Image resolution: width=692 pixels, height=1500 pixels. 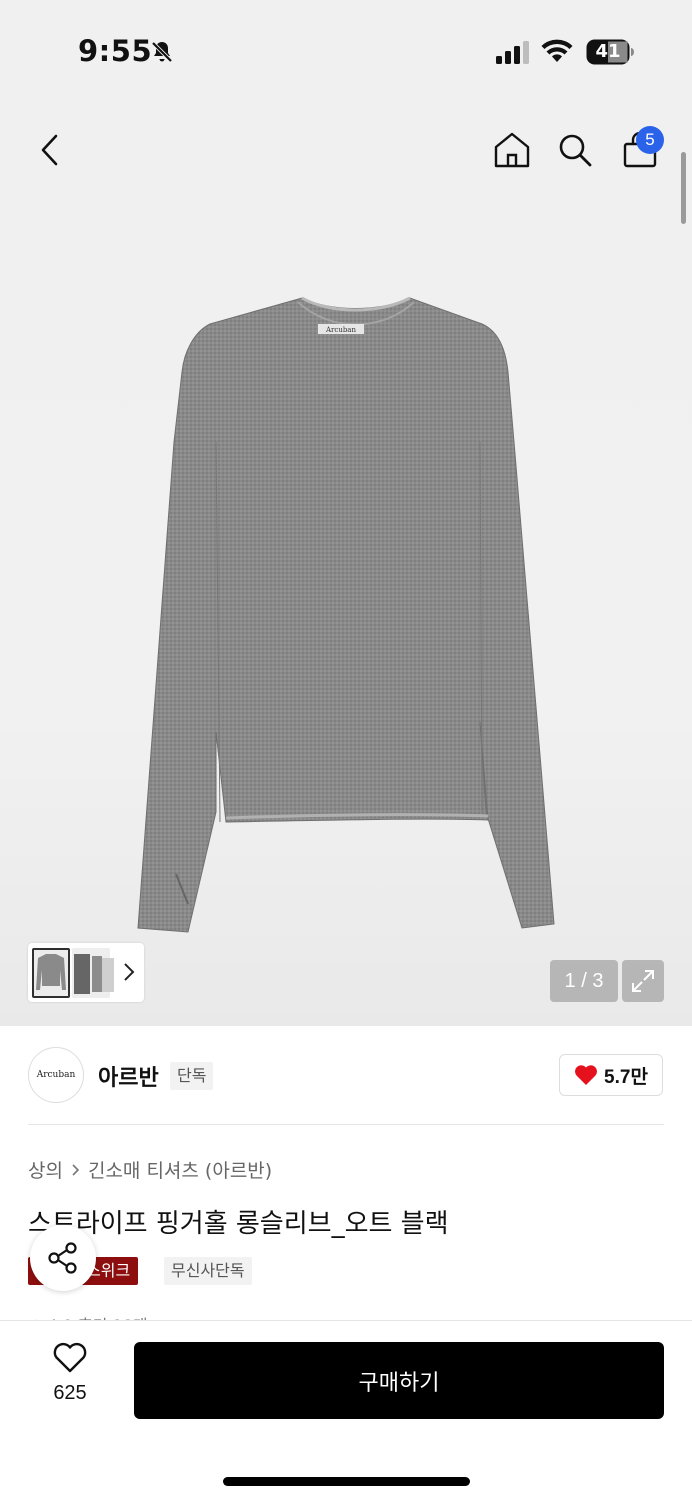 I want to click on status-bar: 9:55 41, so click(x=346, y=50).